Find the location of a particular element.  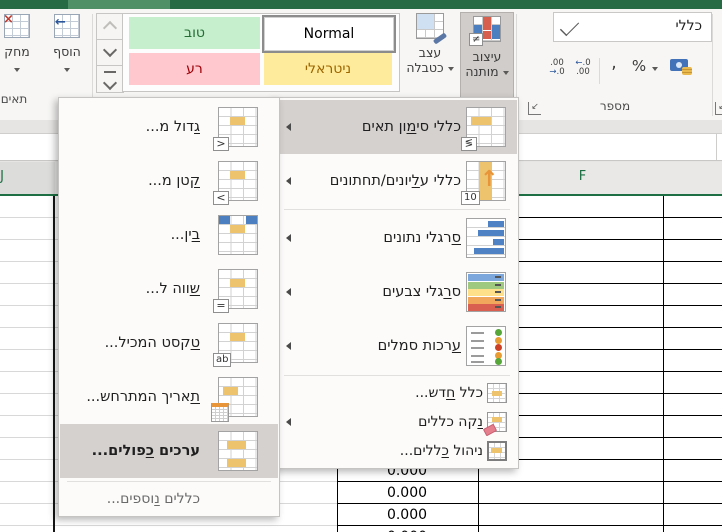

submenu-item-greater-than: גדול מ... > is located at coordinates (169, 127).